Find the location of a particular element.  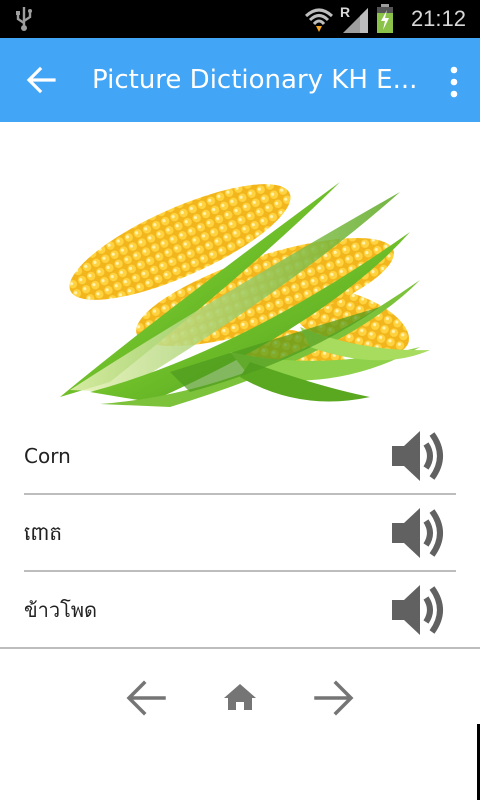

list-item: Corn is located at coordinates (240, 456).